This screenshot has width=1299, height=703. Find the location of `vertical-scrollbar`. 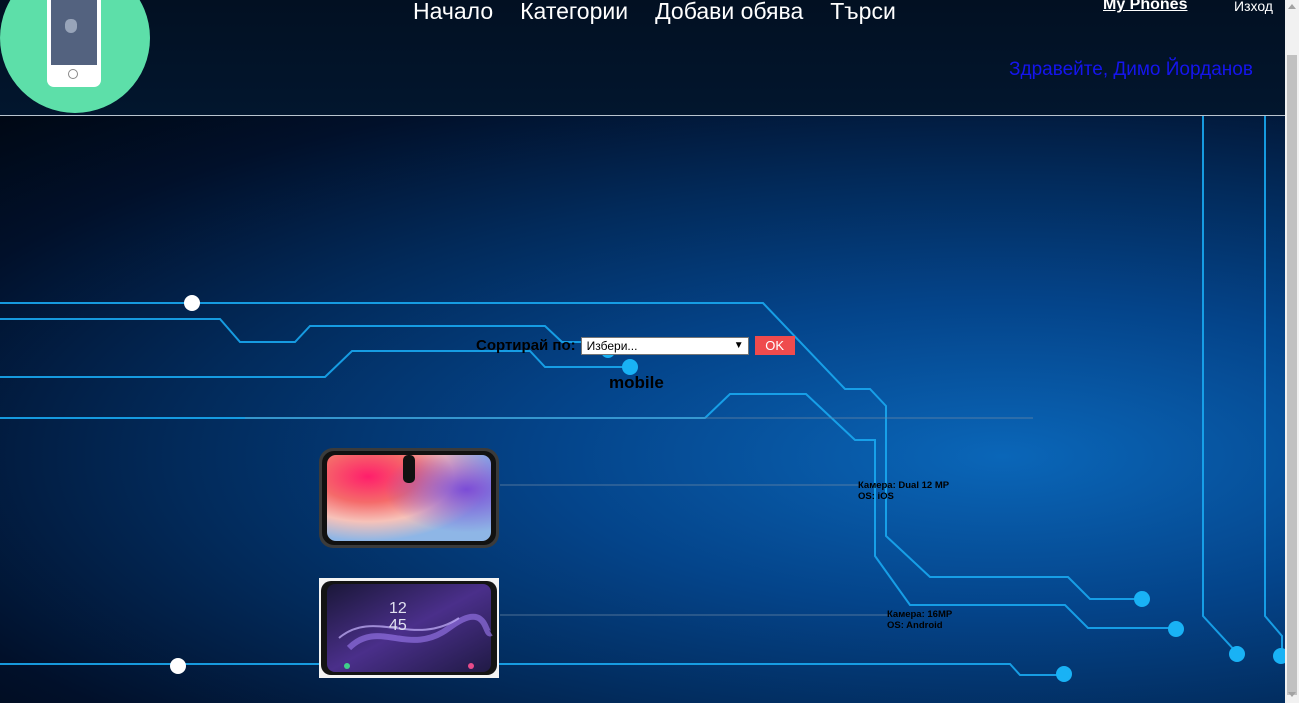

vertical-scrollbar is located at coordinates (1292, 351).